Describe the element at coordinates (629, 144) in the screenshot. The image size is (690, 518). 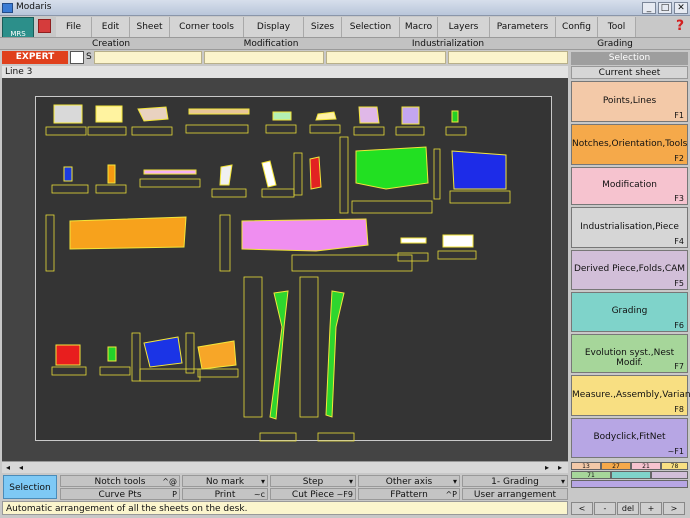
I see `panel-notches-orientation-tools: Notches,Orientation,Tools F2` at that location.